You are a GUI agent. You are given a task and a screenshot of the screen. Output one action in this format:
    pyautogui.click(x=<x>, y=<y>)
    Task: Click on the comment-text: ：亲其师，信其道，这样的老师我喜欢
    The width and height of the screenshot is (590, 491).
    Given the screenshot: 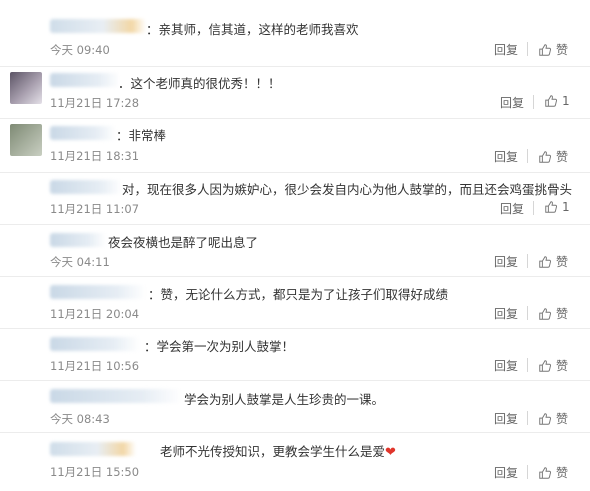 What is the action you would take?
    pyautogui.click(x=252, y=29)
    